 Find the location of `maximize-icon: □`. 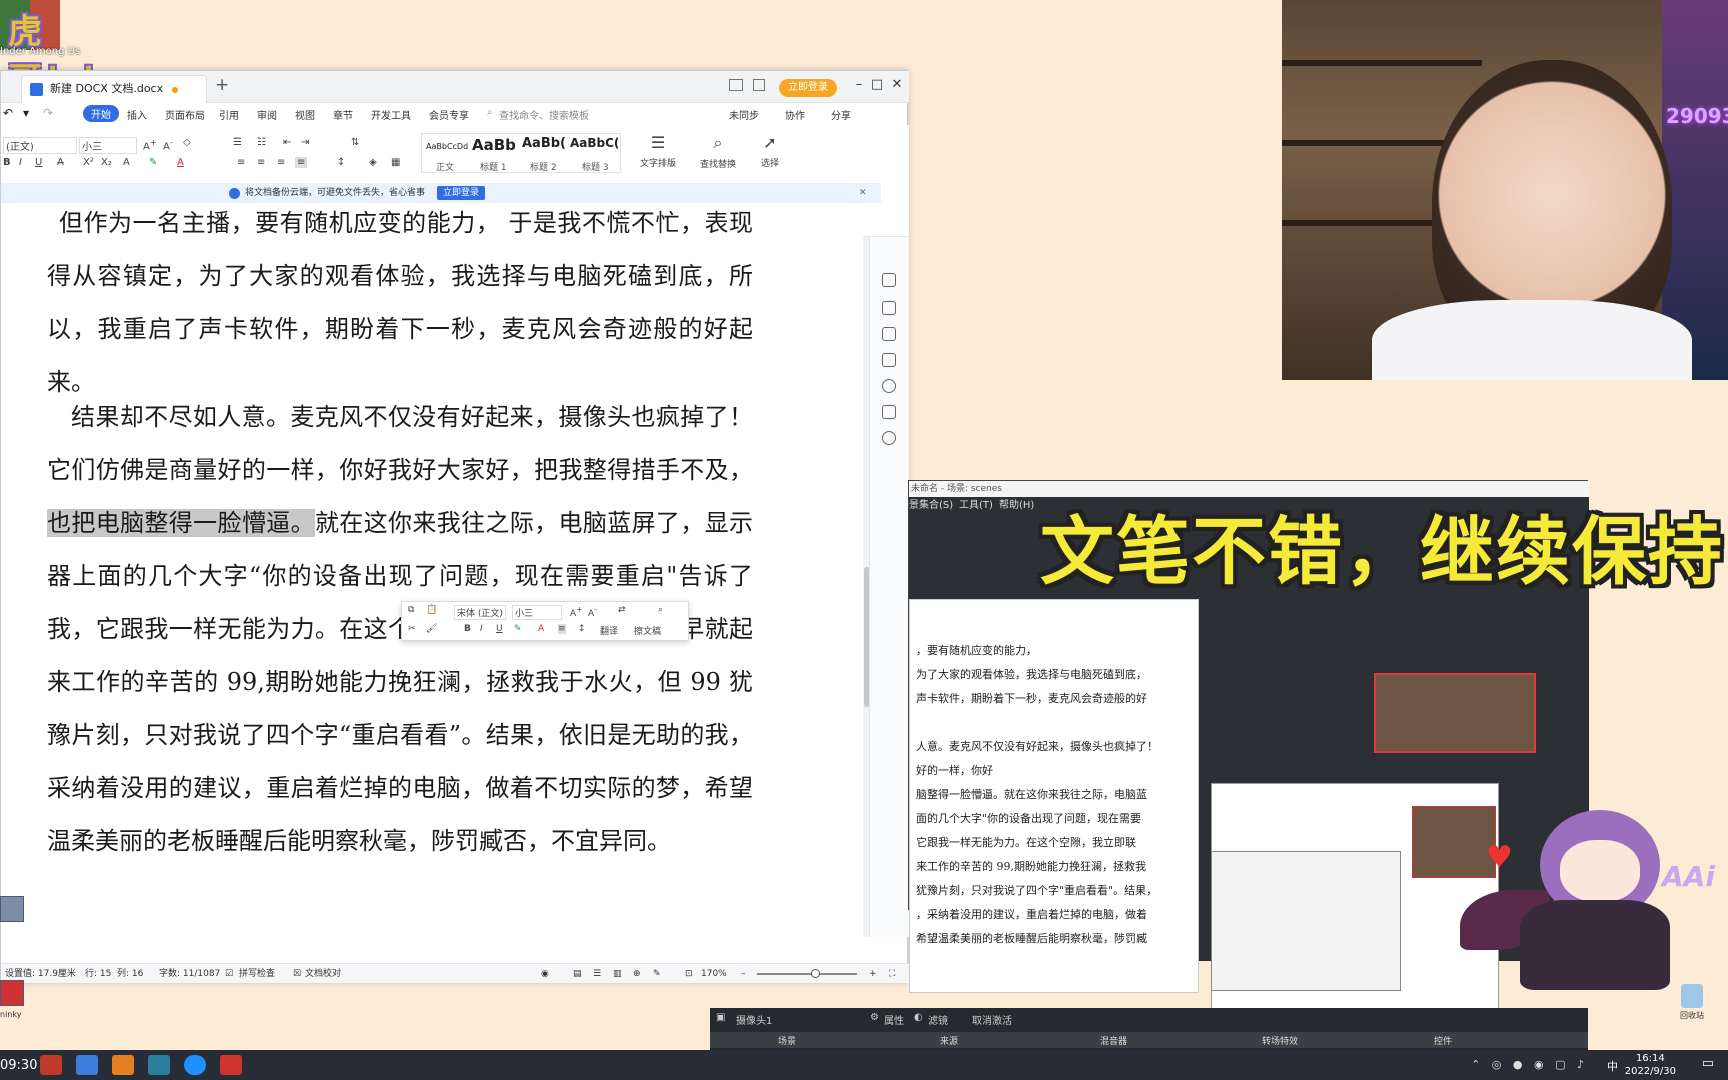

maximize-icon: □ is located at coordinates (877, 84).